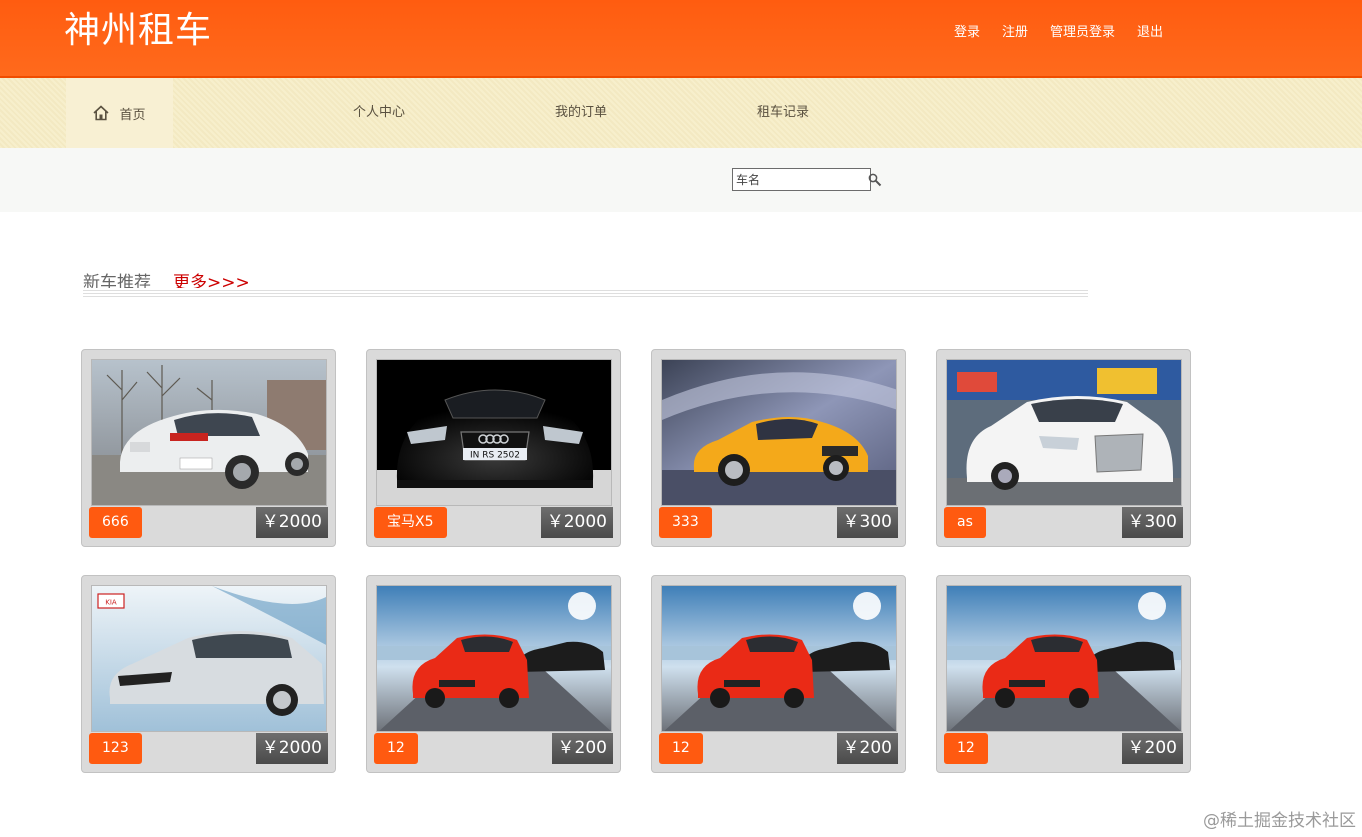 The height and width of the screenshot is (837, 1362). What do you see at coordinates (681, 113) in the screenshot?
I see `main-nav: 首页 个人中心 我的订单 租车记录` at bounding box center [681, 113].